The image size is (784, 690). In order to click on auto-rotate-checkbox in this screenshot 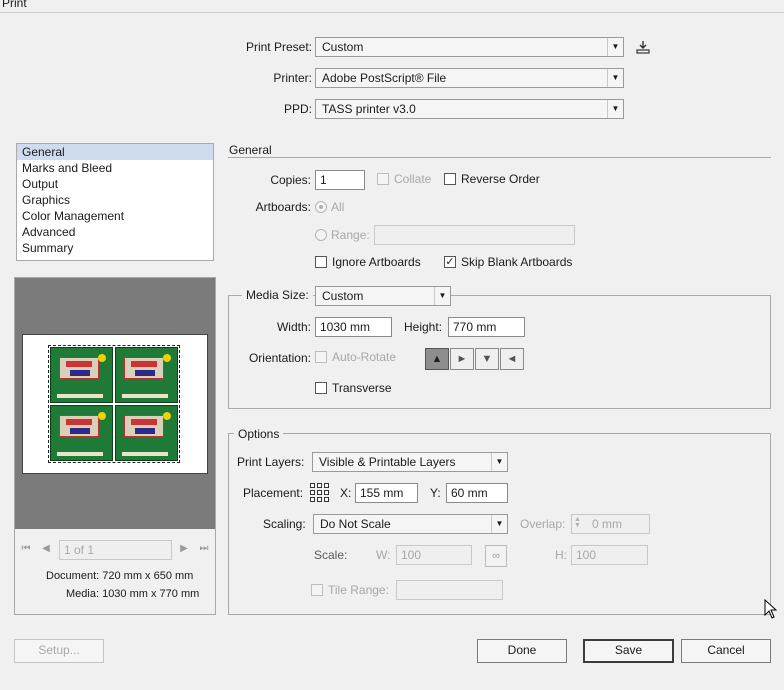, I will do `click(321, 357)`.